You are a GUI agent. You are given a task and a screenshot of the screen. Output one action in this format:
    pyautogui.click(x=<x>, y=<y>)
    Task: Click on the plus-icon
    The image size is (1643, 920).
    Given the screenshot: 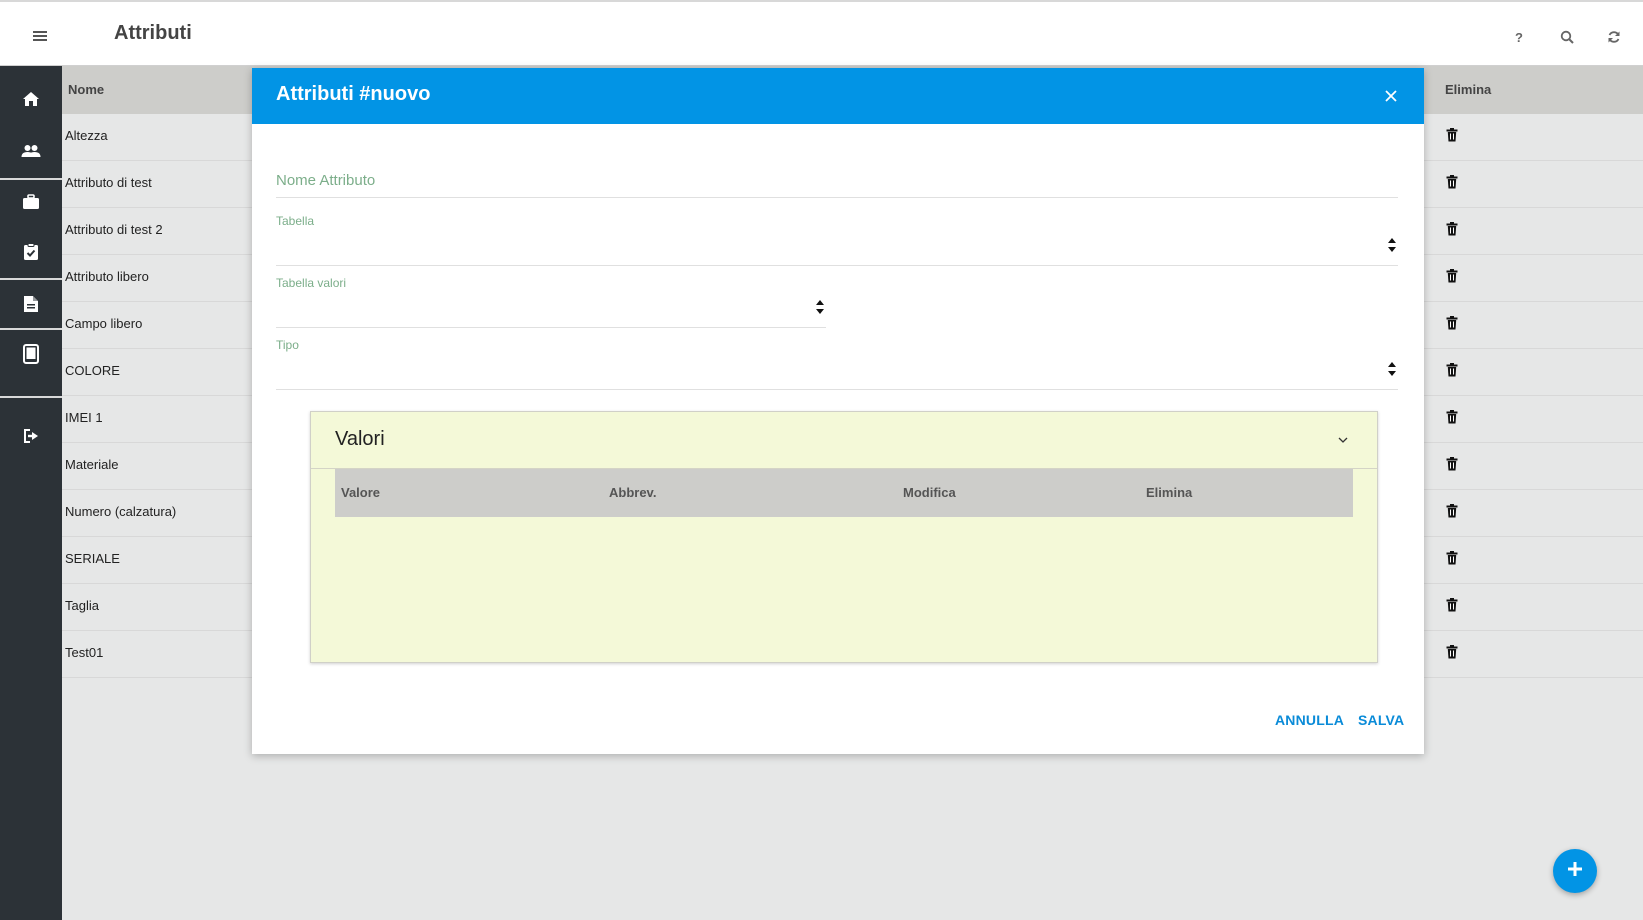 What is the action you would take?
    pyautogui.click(x=1575, y=871)
    